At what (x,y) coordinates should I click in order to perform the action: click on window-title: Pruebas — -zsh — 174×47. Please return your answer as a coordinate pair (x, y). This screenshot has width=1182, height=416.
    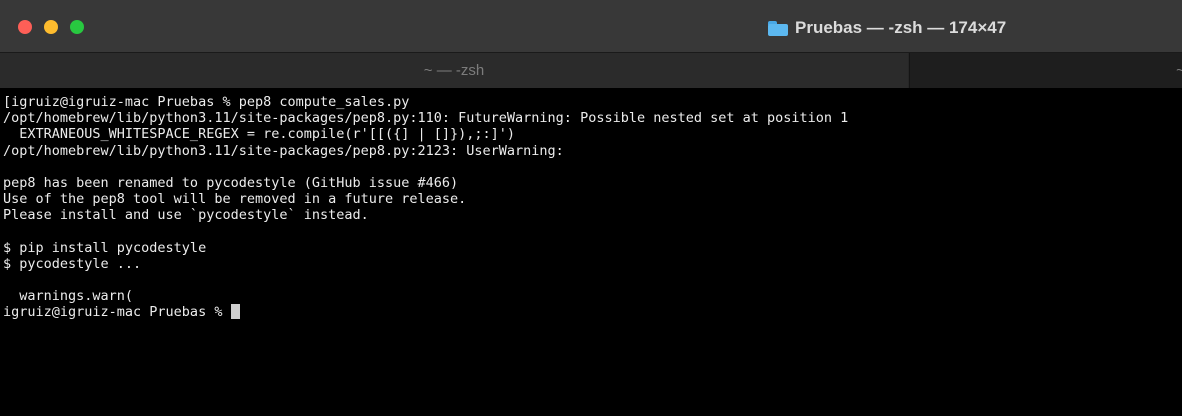
    Looking at the image, I should click on (901, 27).